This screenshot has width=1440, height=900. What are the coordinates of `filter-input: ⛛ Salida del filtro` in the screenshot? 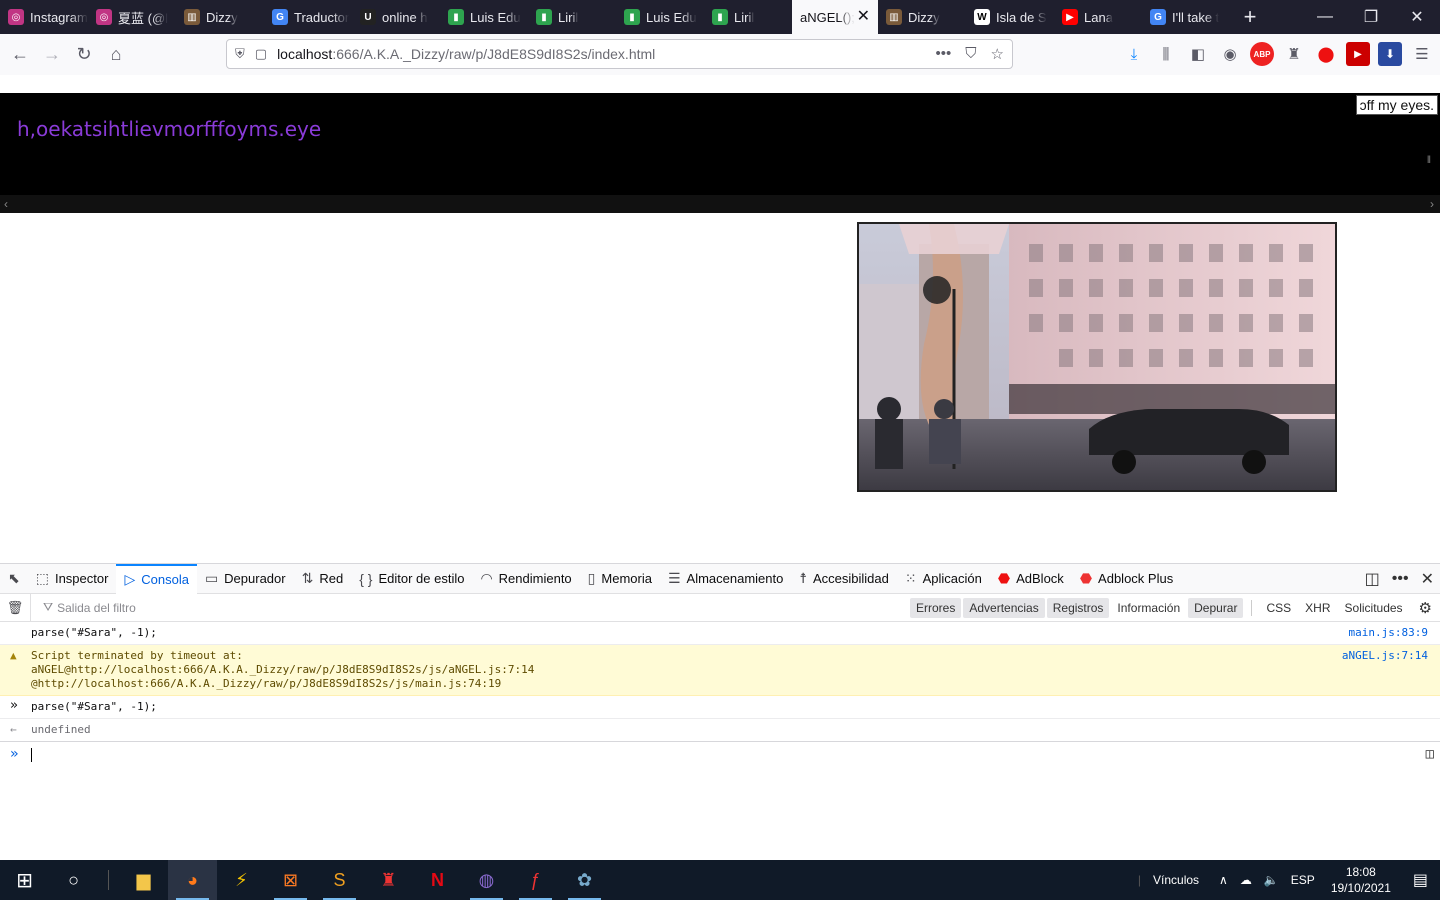 It's located at (83, 607).